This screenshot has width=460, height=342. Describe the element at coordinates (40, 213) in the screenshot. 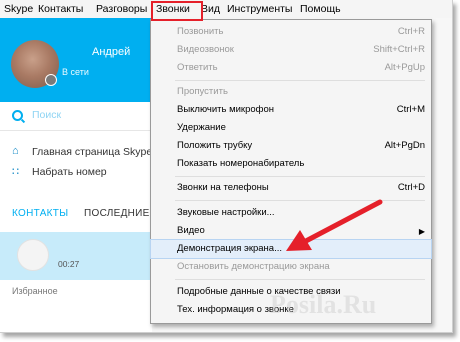

I see `tab-contacts: КОНТАКТЫ` at that location.